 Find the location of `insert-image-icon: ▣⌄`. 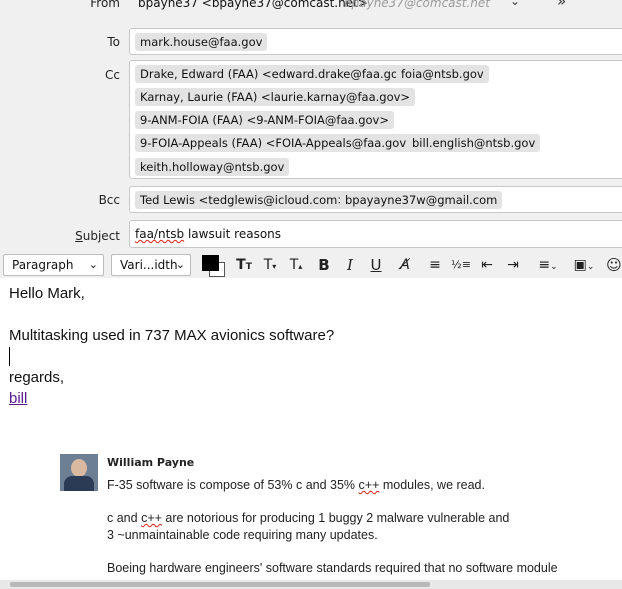

insert-image-icon: ▣⌄ is located at coordinates (584, 265).